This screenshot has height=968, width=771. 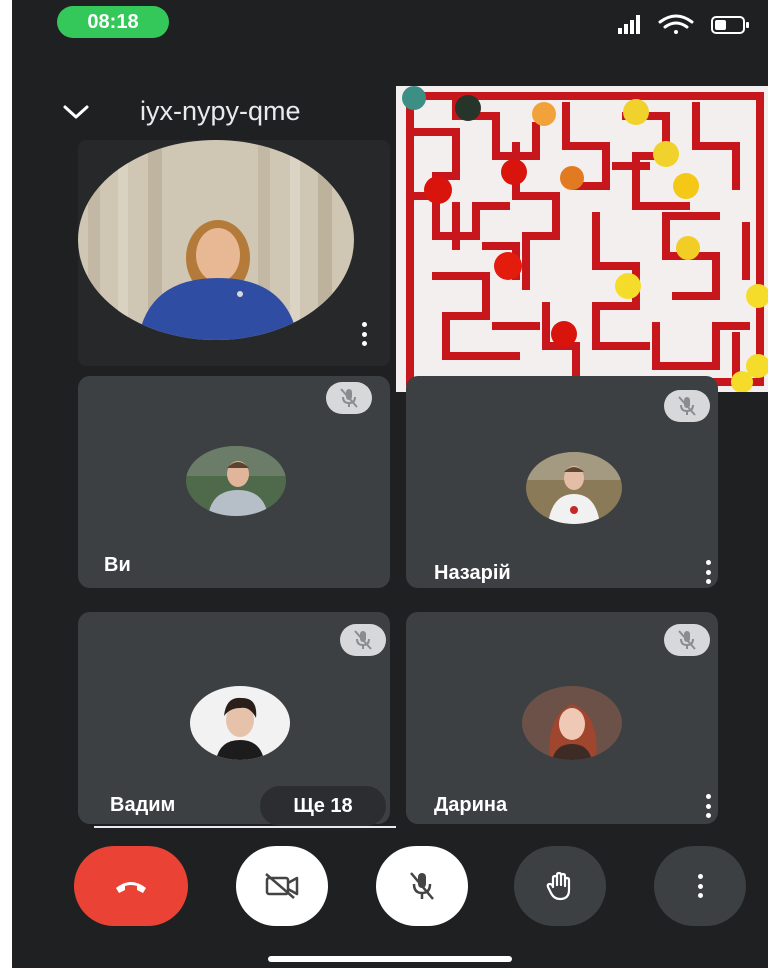 I want to click on more-options-button, so click(x=700, y=886).